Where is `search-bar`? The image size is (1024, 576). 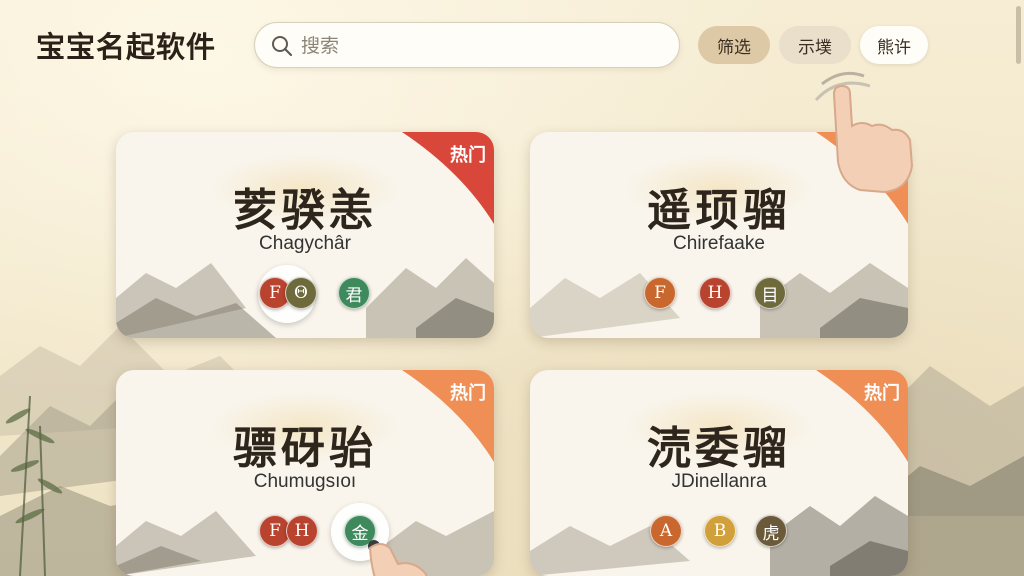
search-bar is located at coordinates (467, 45).